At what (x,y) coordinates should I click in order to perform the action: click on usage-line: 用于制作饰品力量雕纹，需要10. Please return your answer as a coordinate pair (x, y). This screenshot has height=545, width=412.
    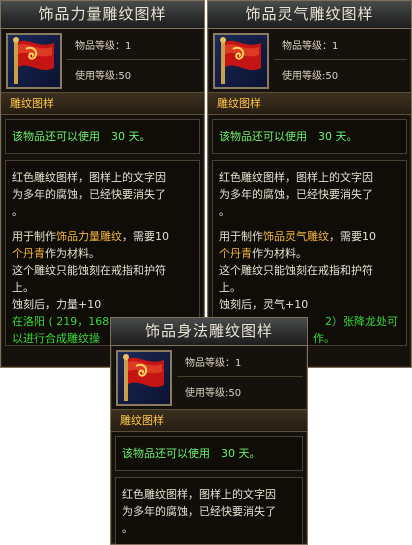
    Looking at the image, I should click on (102, 236).